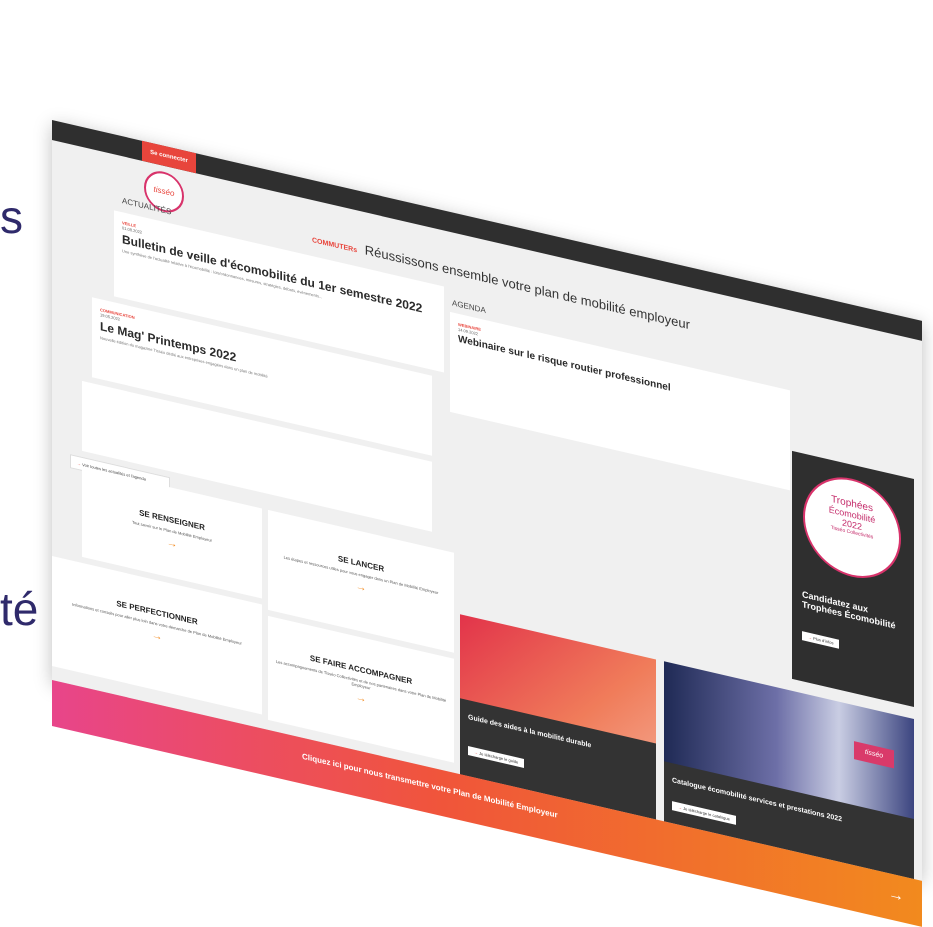  Describe the element at coordinates (496, 757) in the screenshot. I see `guide-download-button: → Je télécharge le guide` at that location.